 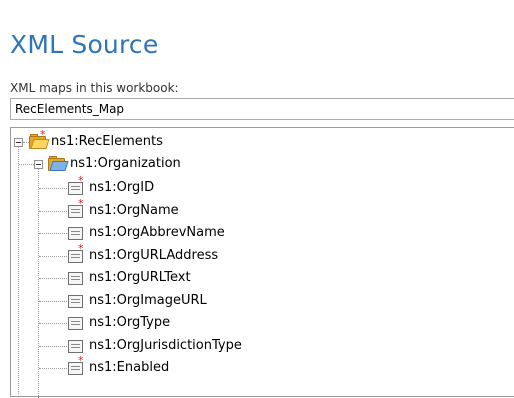 I want to click on xml-map-dropdown: RecElements_Map, so click(x=262, y=109).